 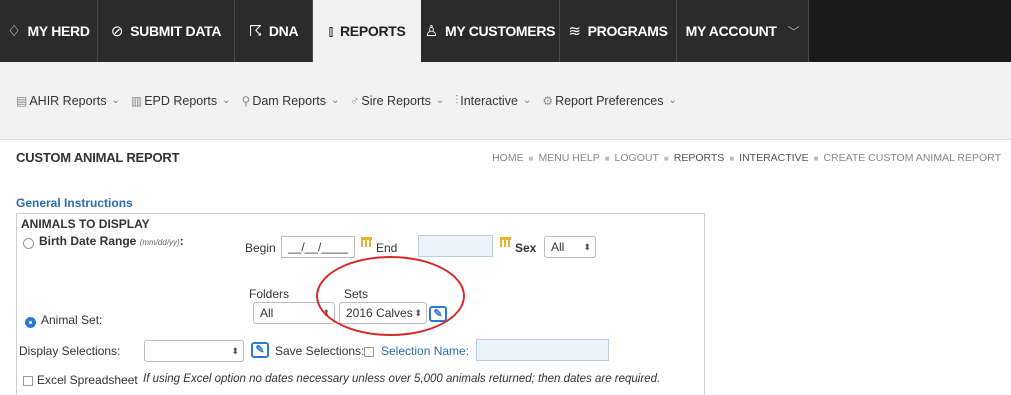 What do you see at coordinates (28, 243) in the screenshot?
I see `birth-date-range-radio` at bounding box center [28, 243].